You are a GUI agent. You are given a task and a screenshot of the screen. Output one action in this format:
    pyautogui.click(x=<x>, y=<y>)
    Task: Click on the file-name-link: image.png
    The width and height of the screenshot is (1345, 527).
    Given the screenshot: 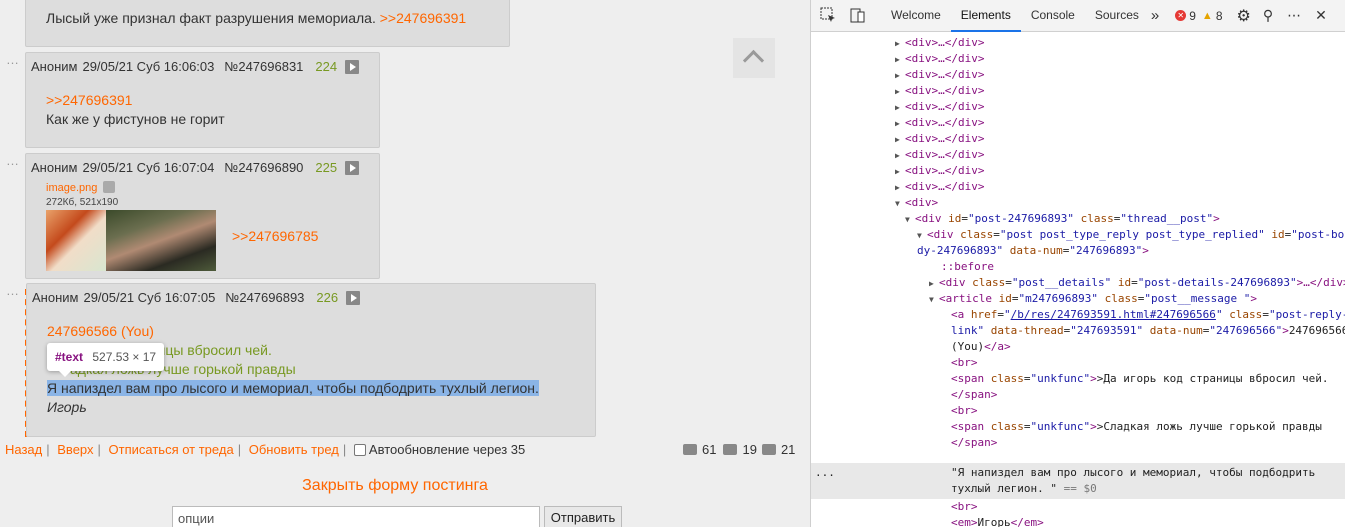 What is the action you would take?
    pyautogui.click(x=71, y=188)
    